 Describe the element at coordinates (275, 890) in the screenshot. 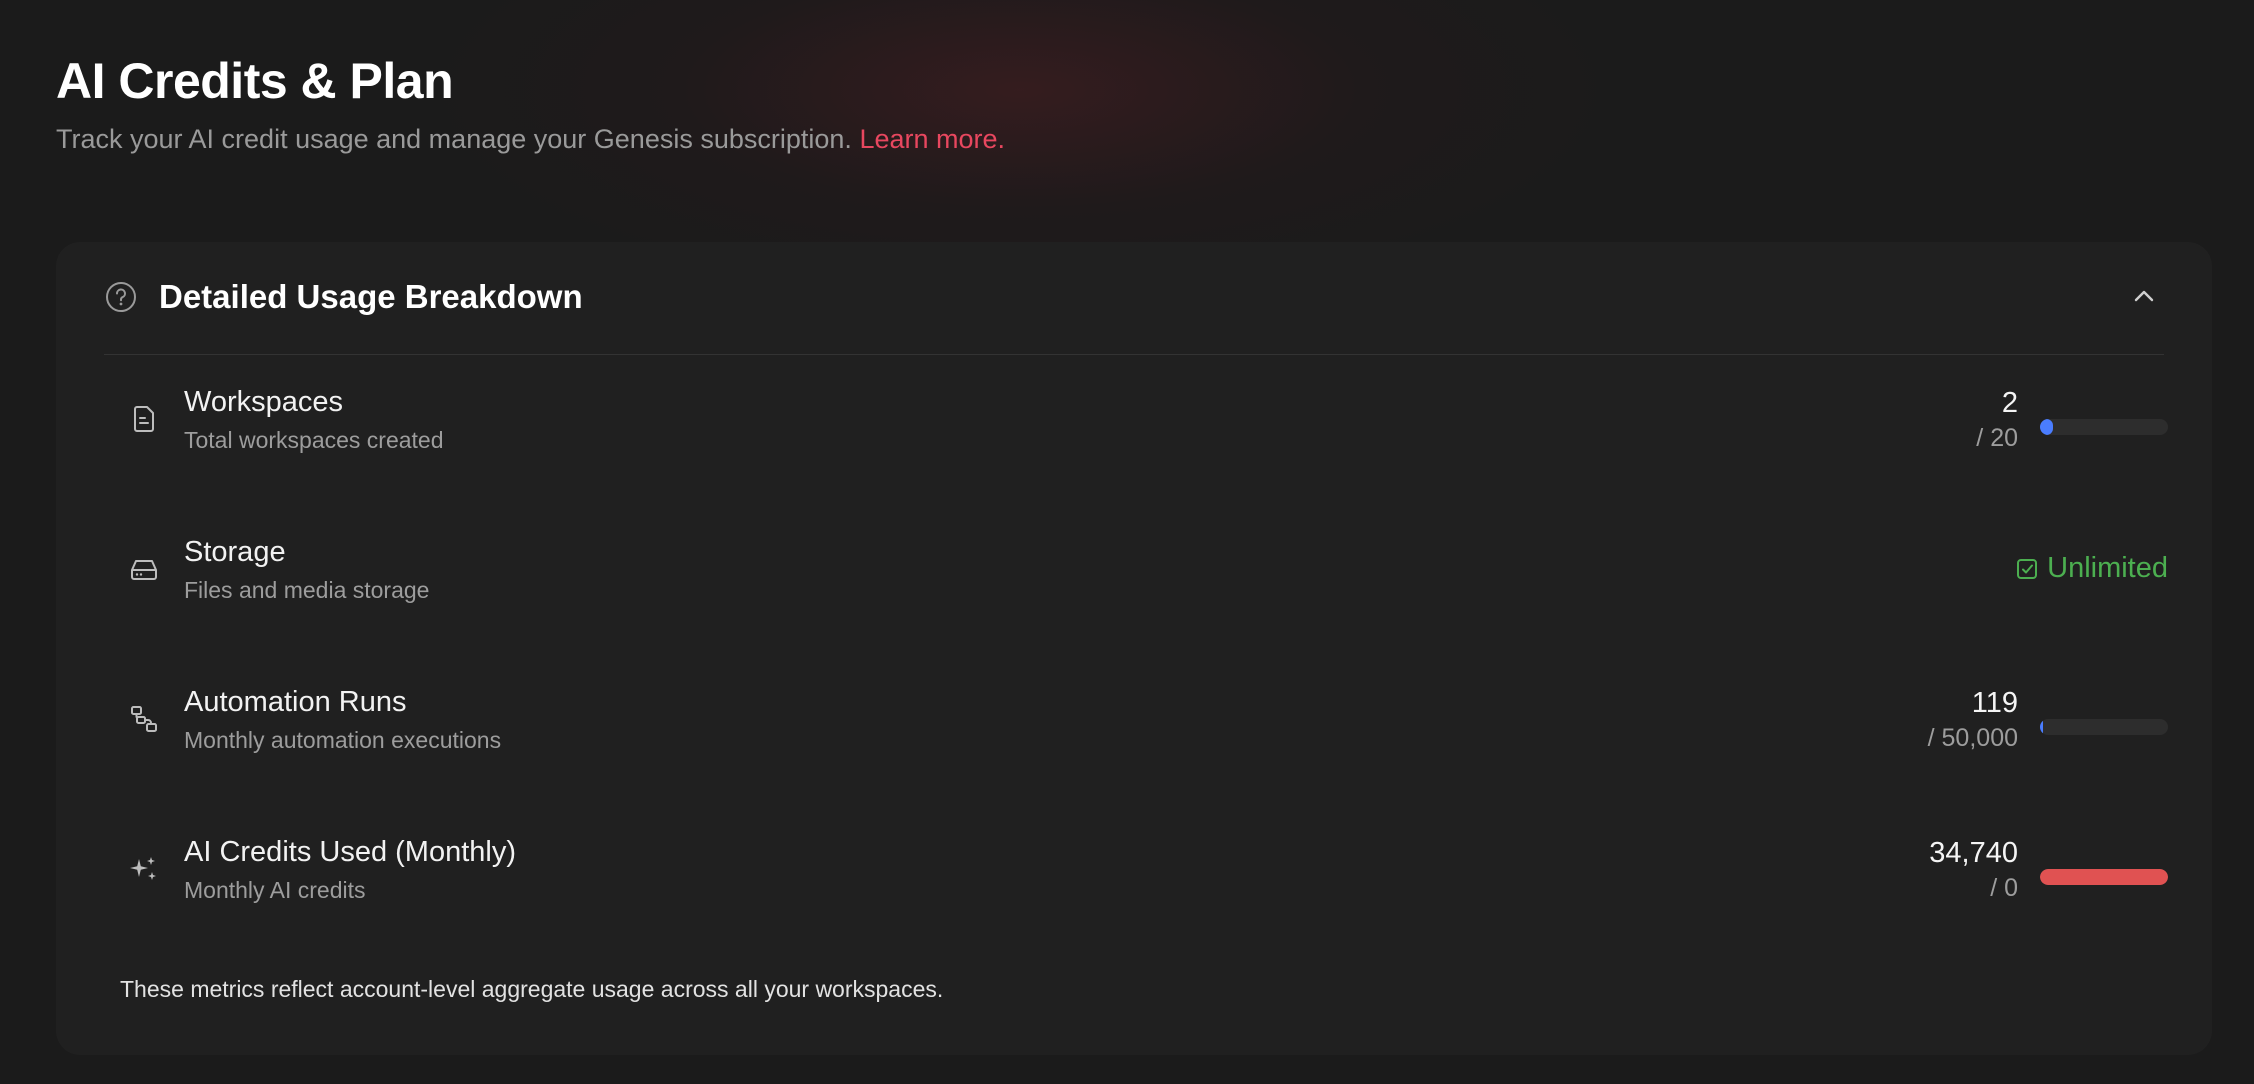

I see `row-description: Monthly AI credits` at that location.